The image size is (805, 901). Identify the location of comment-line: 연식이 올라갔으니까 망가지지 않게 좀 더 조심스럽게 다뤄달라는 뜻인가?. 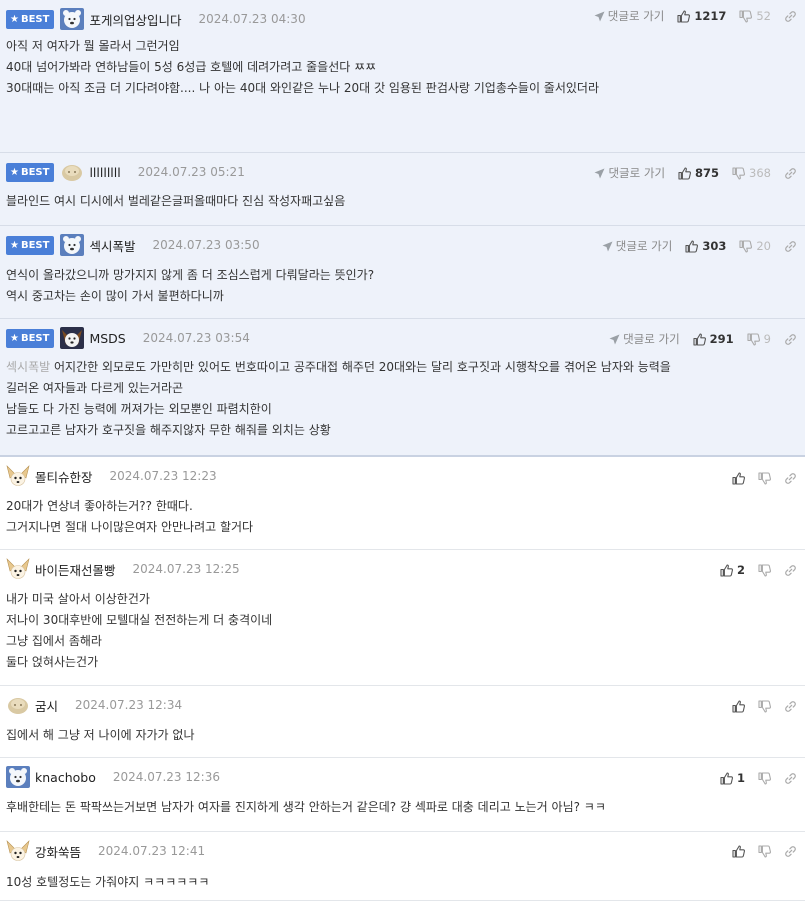
(190, 275).